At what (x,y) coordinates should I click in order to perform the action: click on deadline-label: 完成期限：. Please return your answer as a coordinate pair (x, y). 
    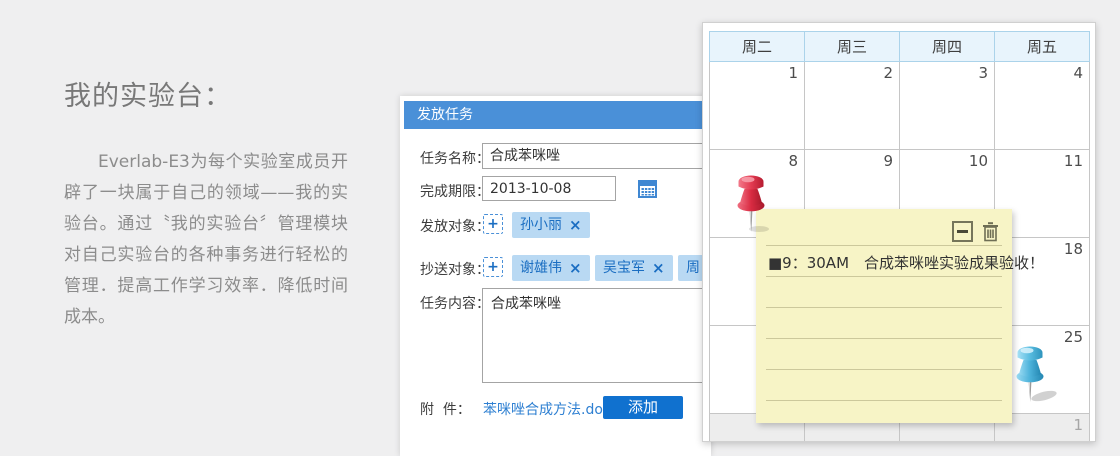
    Looking at the image, I should click on (455, 192).